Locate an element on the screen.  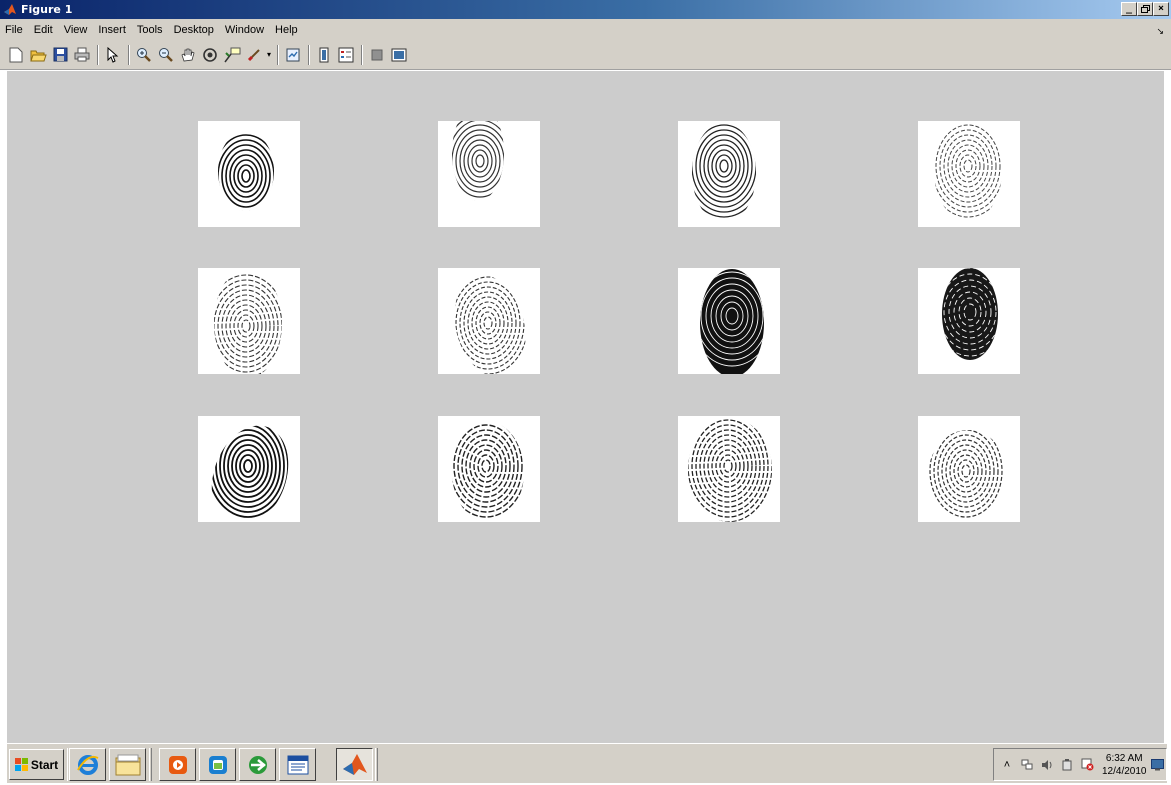
open-file-icon is located at coordinates (38, 55).